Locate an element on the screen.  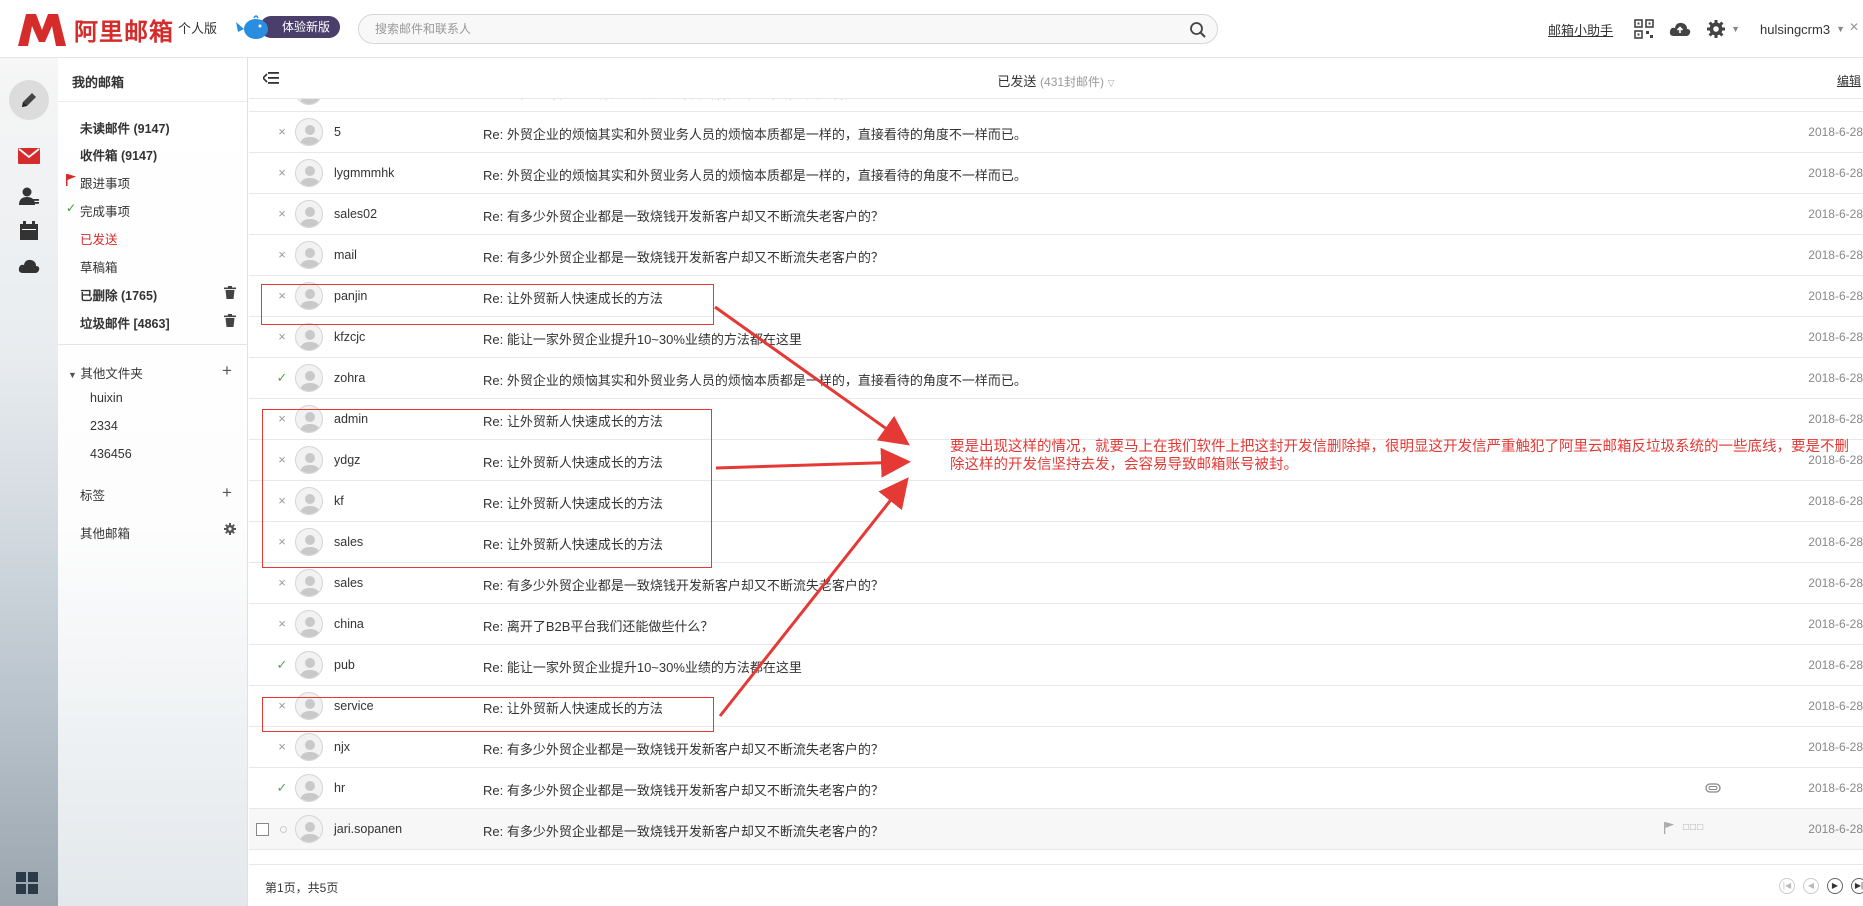
row-sender: zohra is located at coordinates (350, 378).